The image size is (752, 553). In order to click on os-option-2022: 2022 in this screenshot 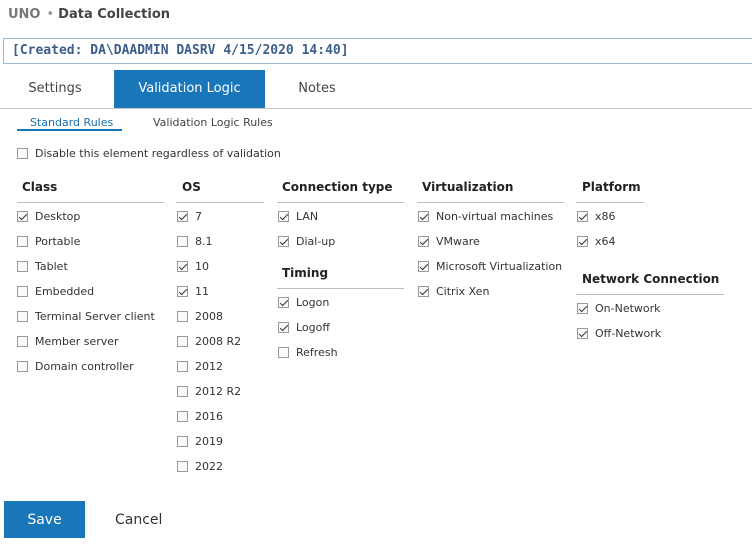, I will do `click(200, 466)`.